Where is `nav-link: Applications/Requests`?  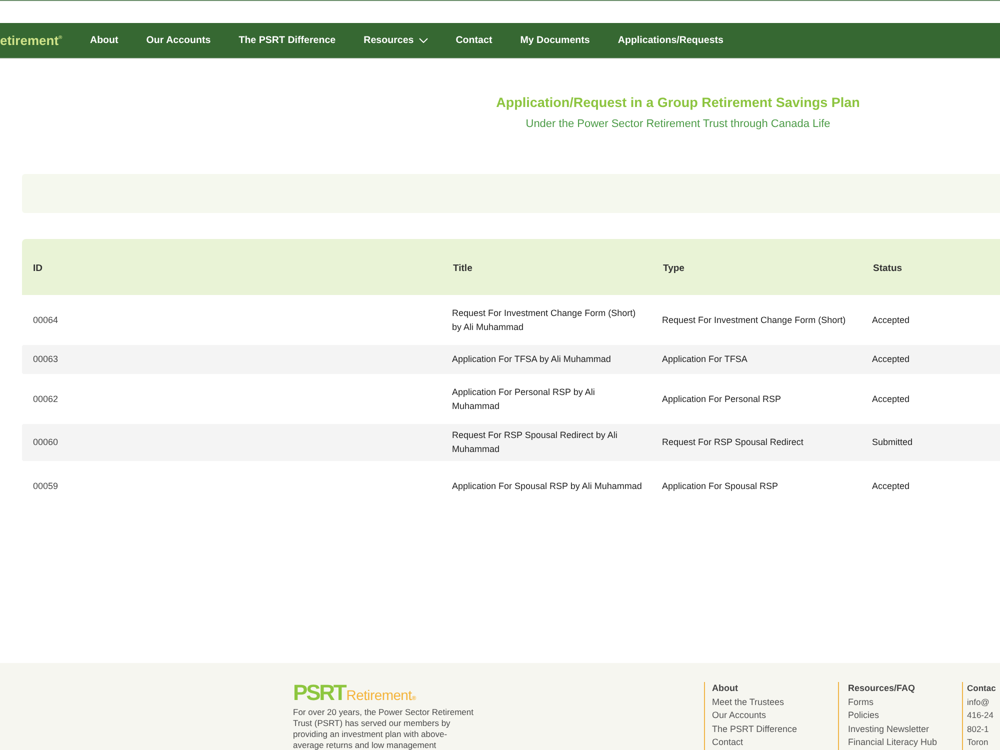
nav-link: Applications/Requests is located at coordinates (671, 40).